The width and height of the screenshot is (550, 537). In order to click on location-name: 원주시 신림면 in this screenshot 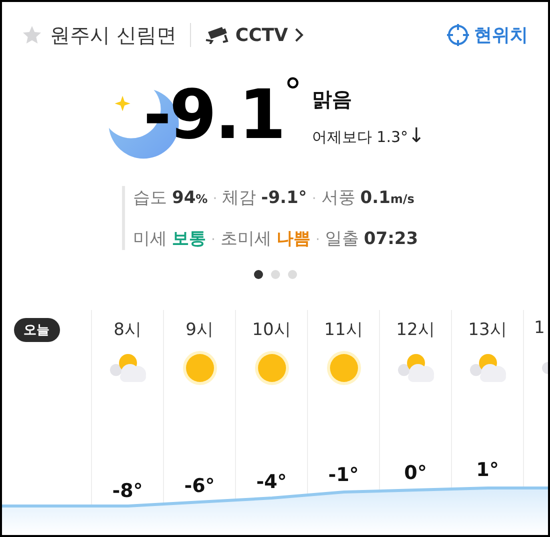, I will do `click(113, 35)`.